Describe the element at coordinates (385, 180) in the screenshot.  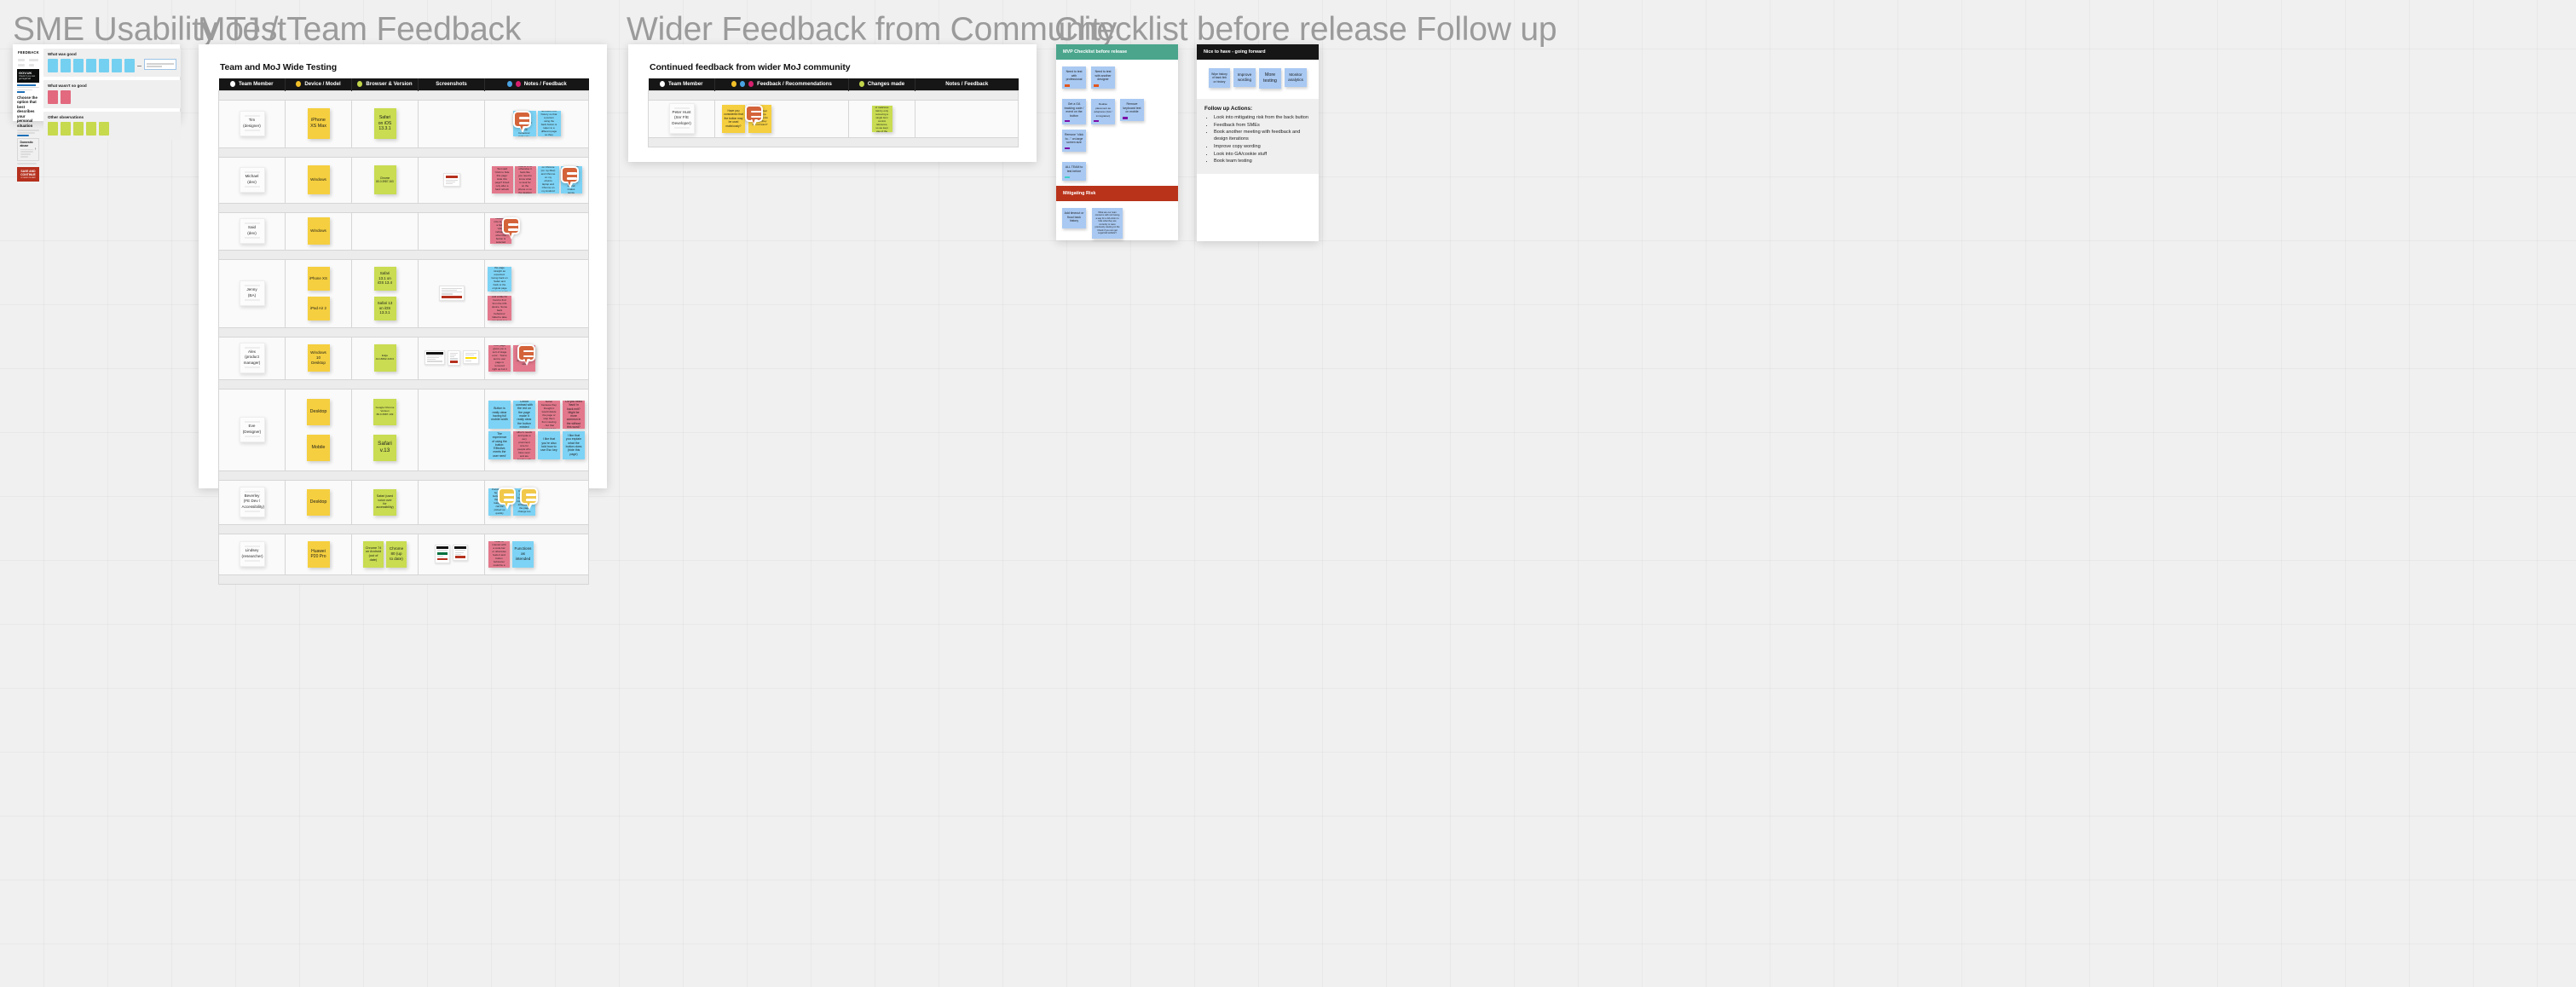
I see `cell-browser: Chrome 80.0.3987.163` at that location.